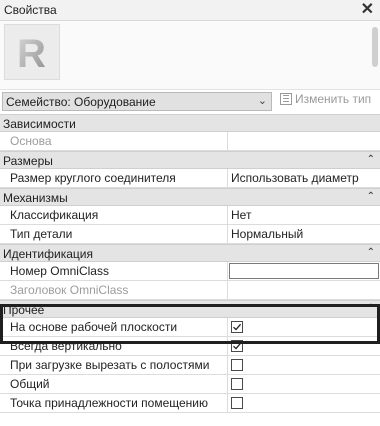  I want to click on revit-logo-icon: R, so click(31, 52).